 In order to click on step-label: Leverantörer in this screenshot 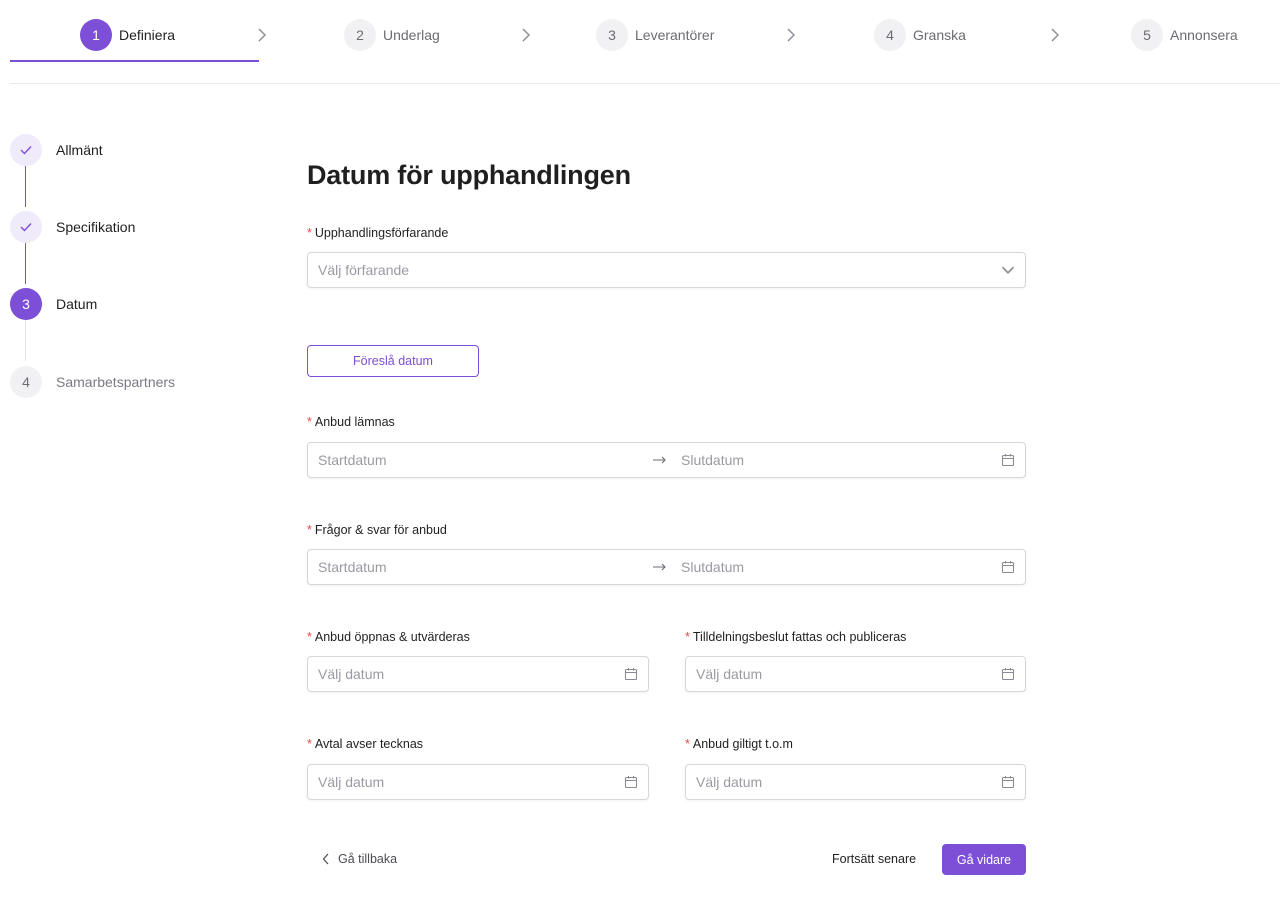, I will do `click(675, 35)`.